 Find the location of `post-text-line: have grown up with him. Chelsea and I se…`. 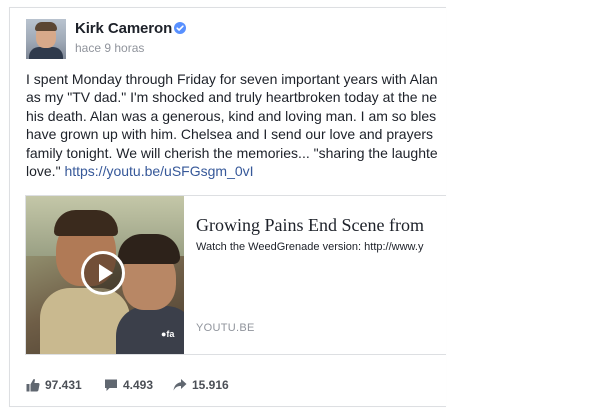

post-text-line: have grown up with him. Chelsea and I se… is located at coordinates (230, 134).